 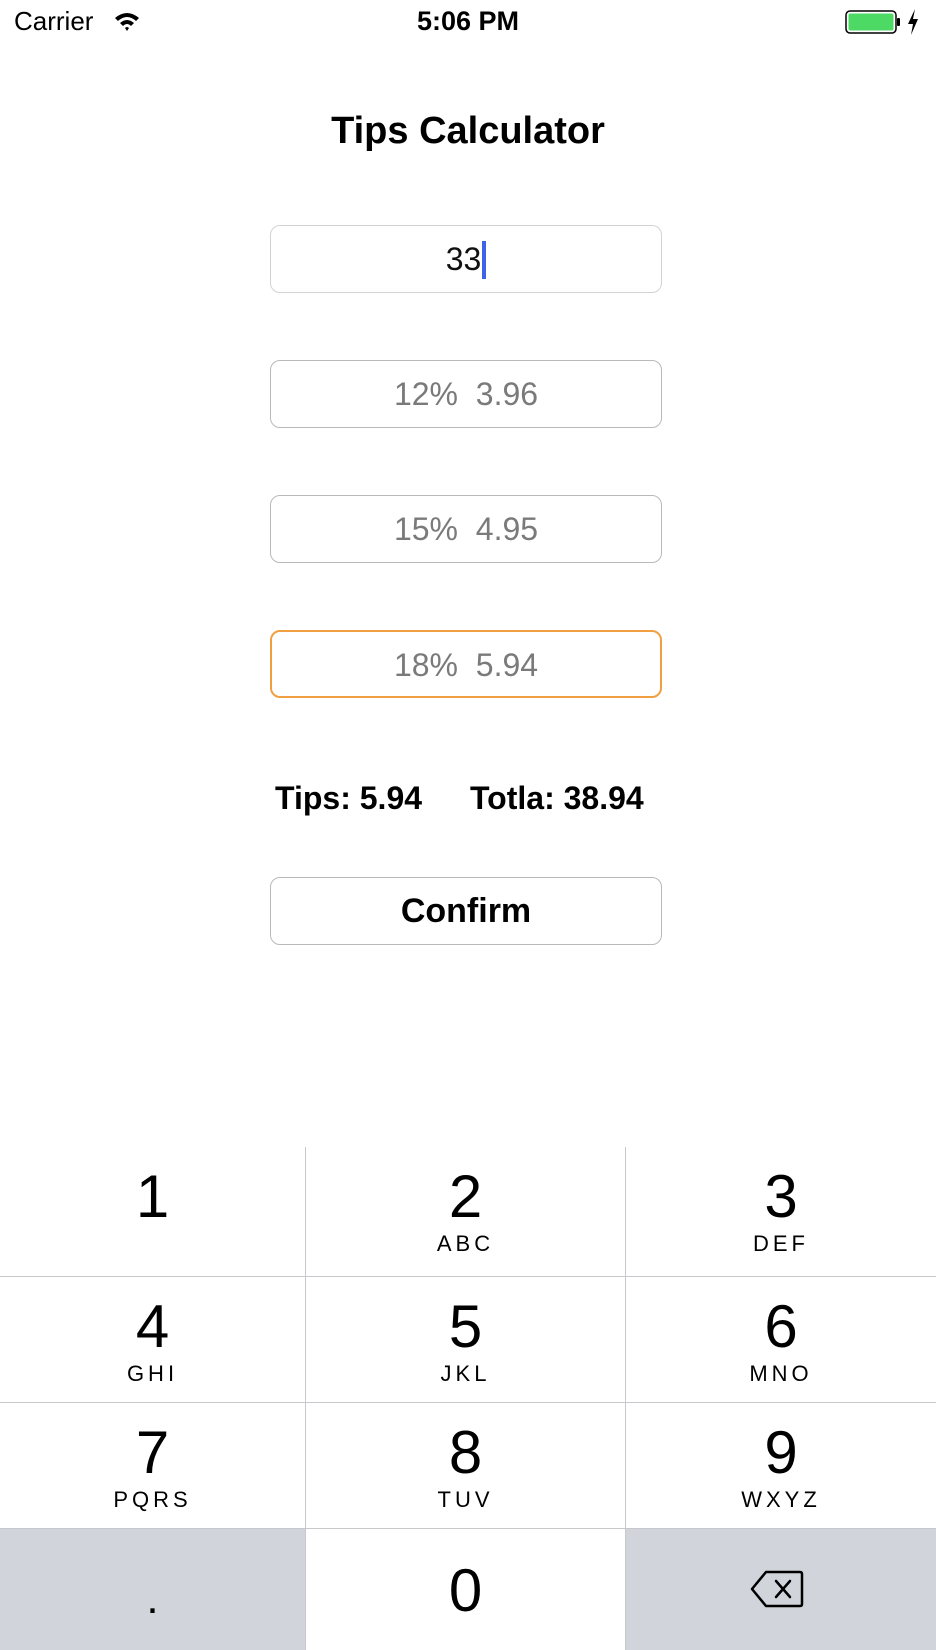 I want to click on total-summary: Totla: 38.94, so click(x=557, y=798).